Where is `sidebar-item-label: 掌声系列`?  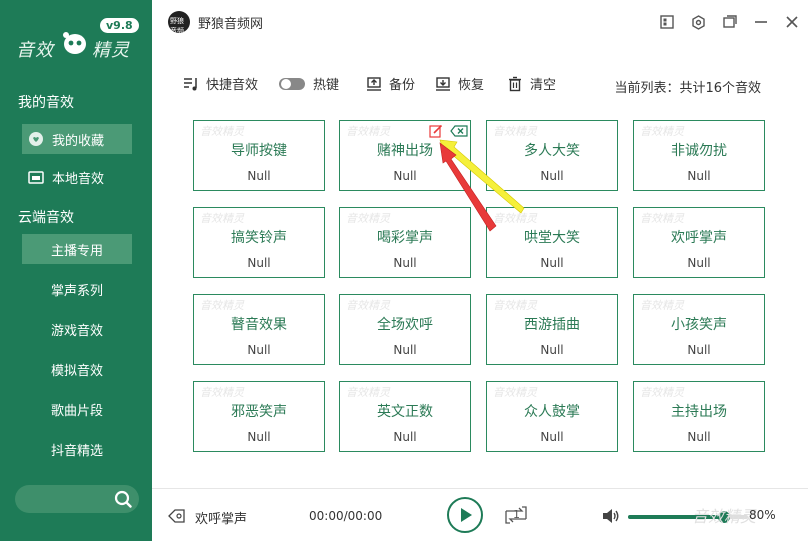 sidebar-item-label: 掌声系列 is located at coordinates (77, 291).